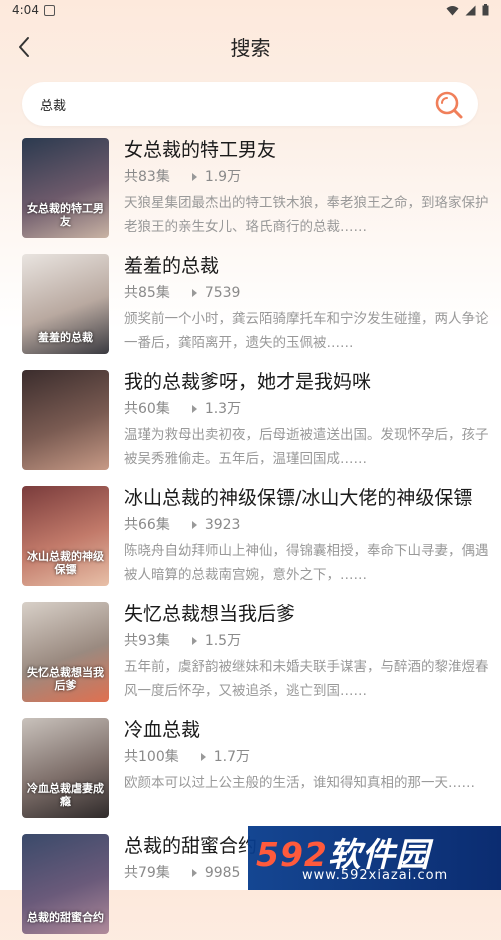  What do you see at coordinates (231, 757) in the screenshot?
I see `view-count: 1.7万` at bounding box center [231, 757].